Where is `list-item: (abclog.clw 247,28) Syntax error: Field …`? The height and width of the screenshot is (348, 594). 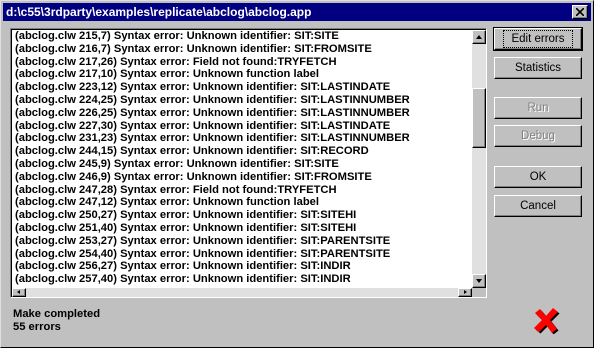 list-item: (abclog.clw 247,28) Syntax error: Field … is located at coordinates (242, 190).